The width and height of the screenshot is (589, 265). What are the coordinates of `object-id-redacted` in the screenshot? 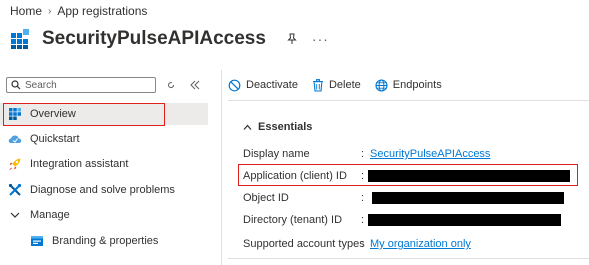 It's located at (468, 198).